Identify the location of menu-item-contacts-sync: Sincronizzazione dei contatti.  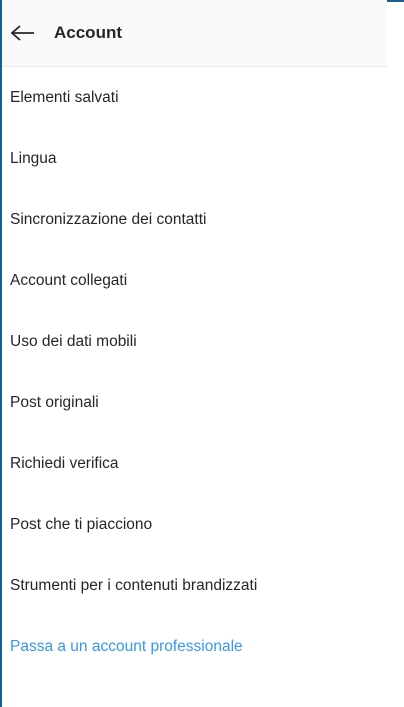
(194, 219).